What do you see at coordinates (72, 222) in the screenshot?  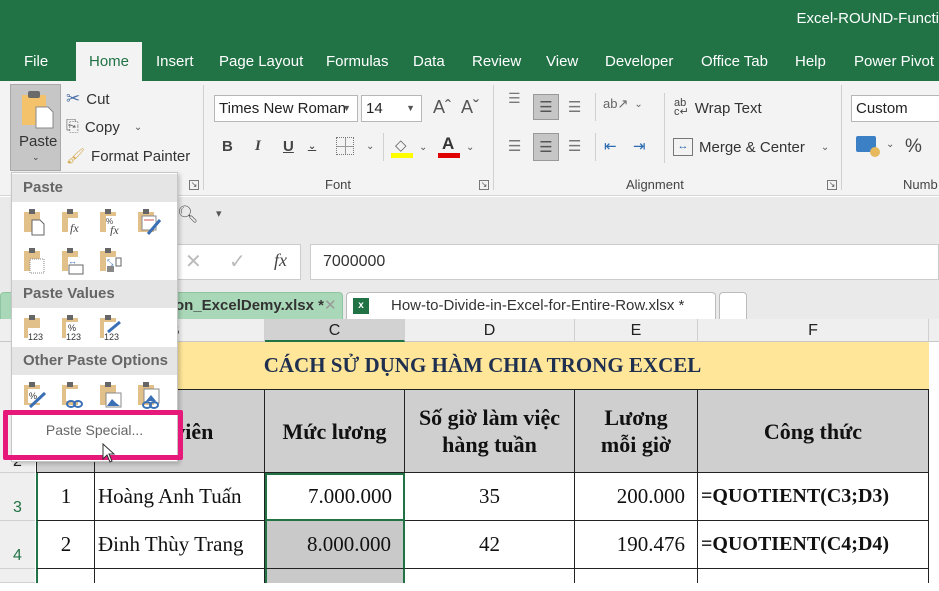 I see `paste-formulas-icon: fx` at bounding box center [72, 222].